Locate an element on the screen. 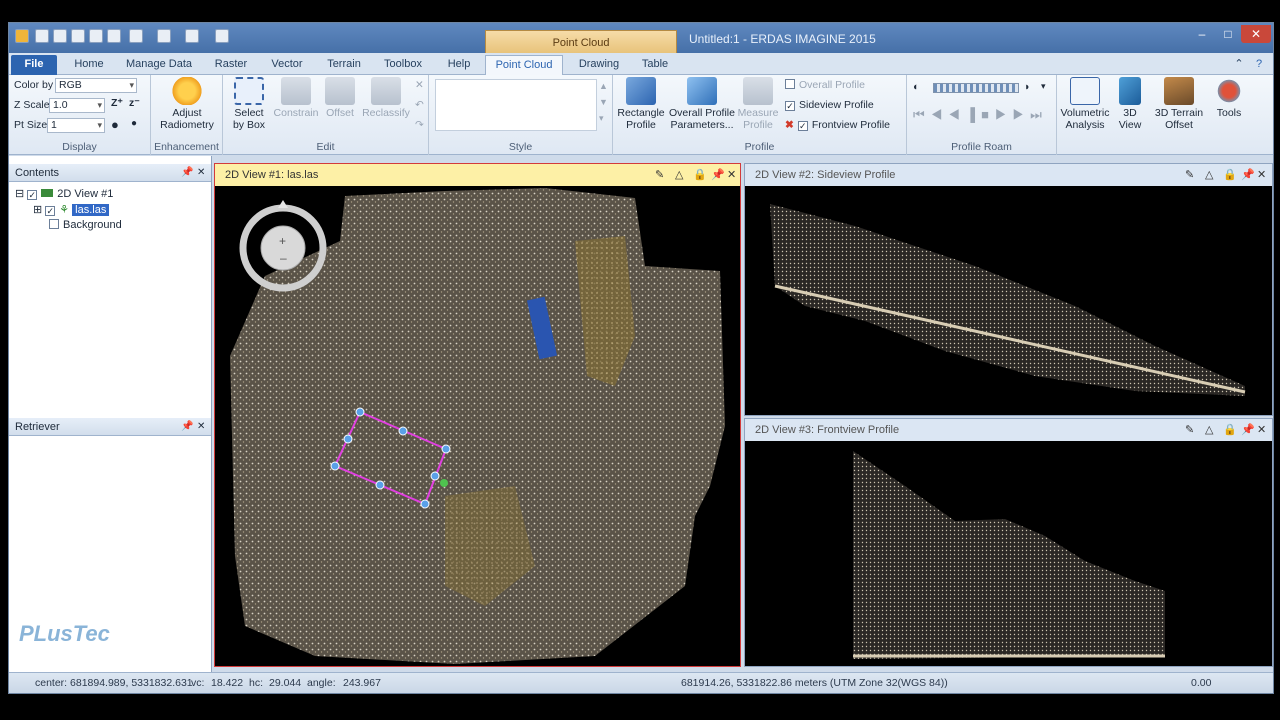 This screenshot has height=720, width=1280. frontview-profile-checkbox: ✓ is located at coordinates (802, 126).